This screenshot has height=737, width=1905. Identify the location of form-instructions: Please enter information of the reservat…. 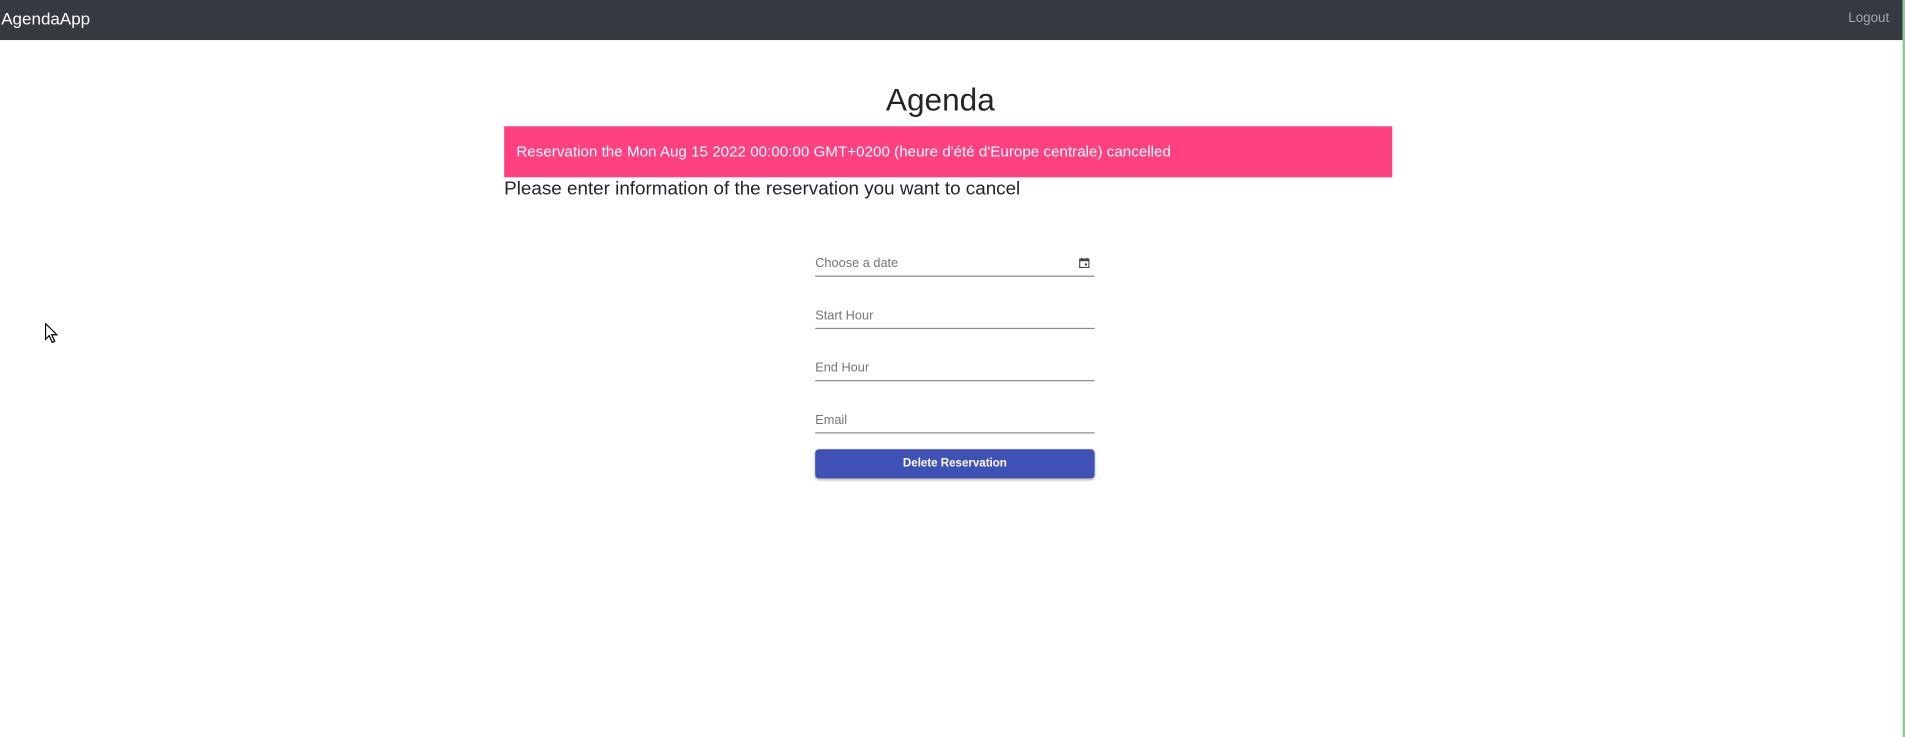
(762, 189).